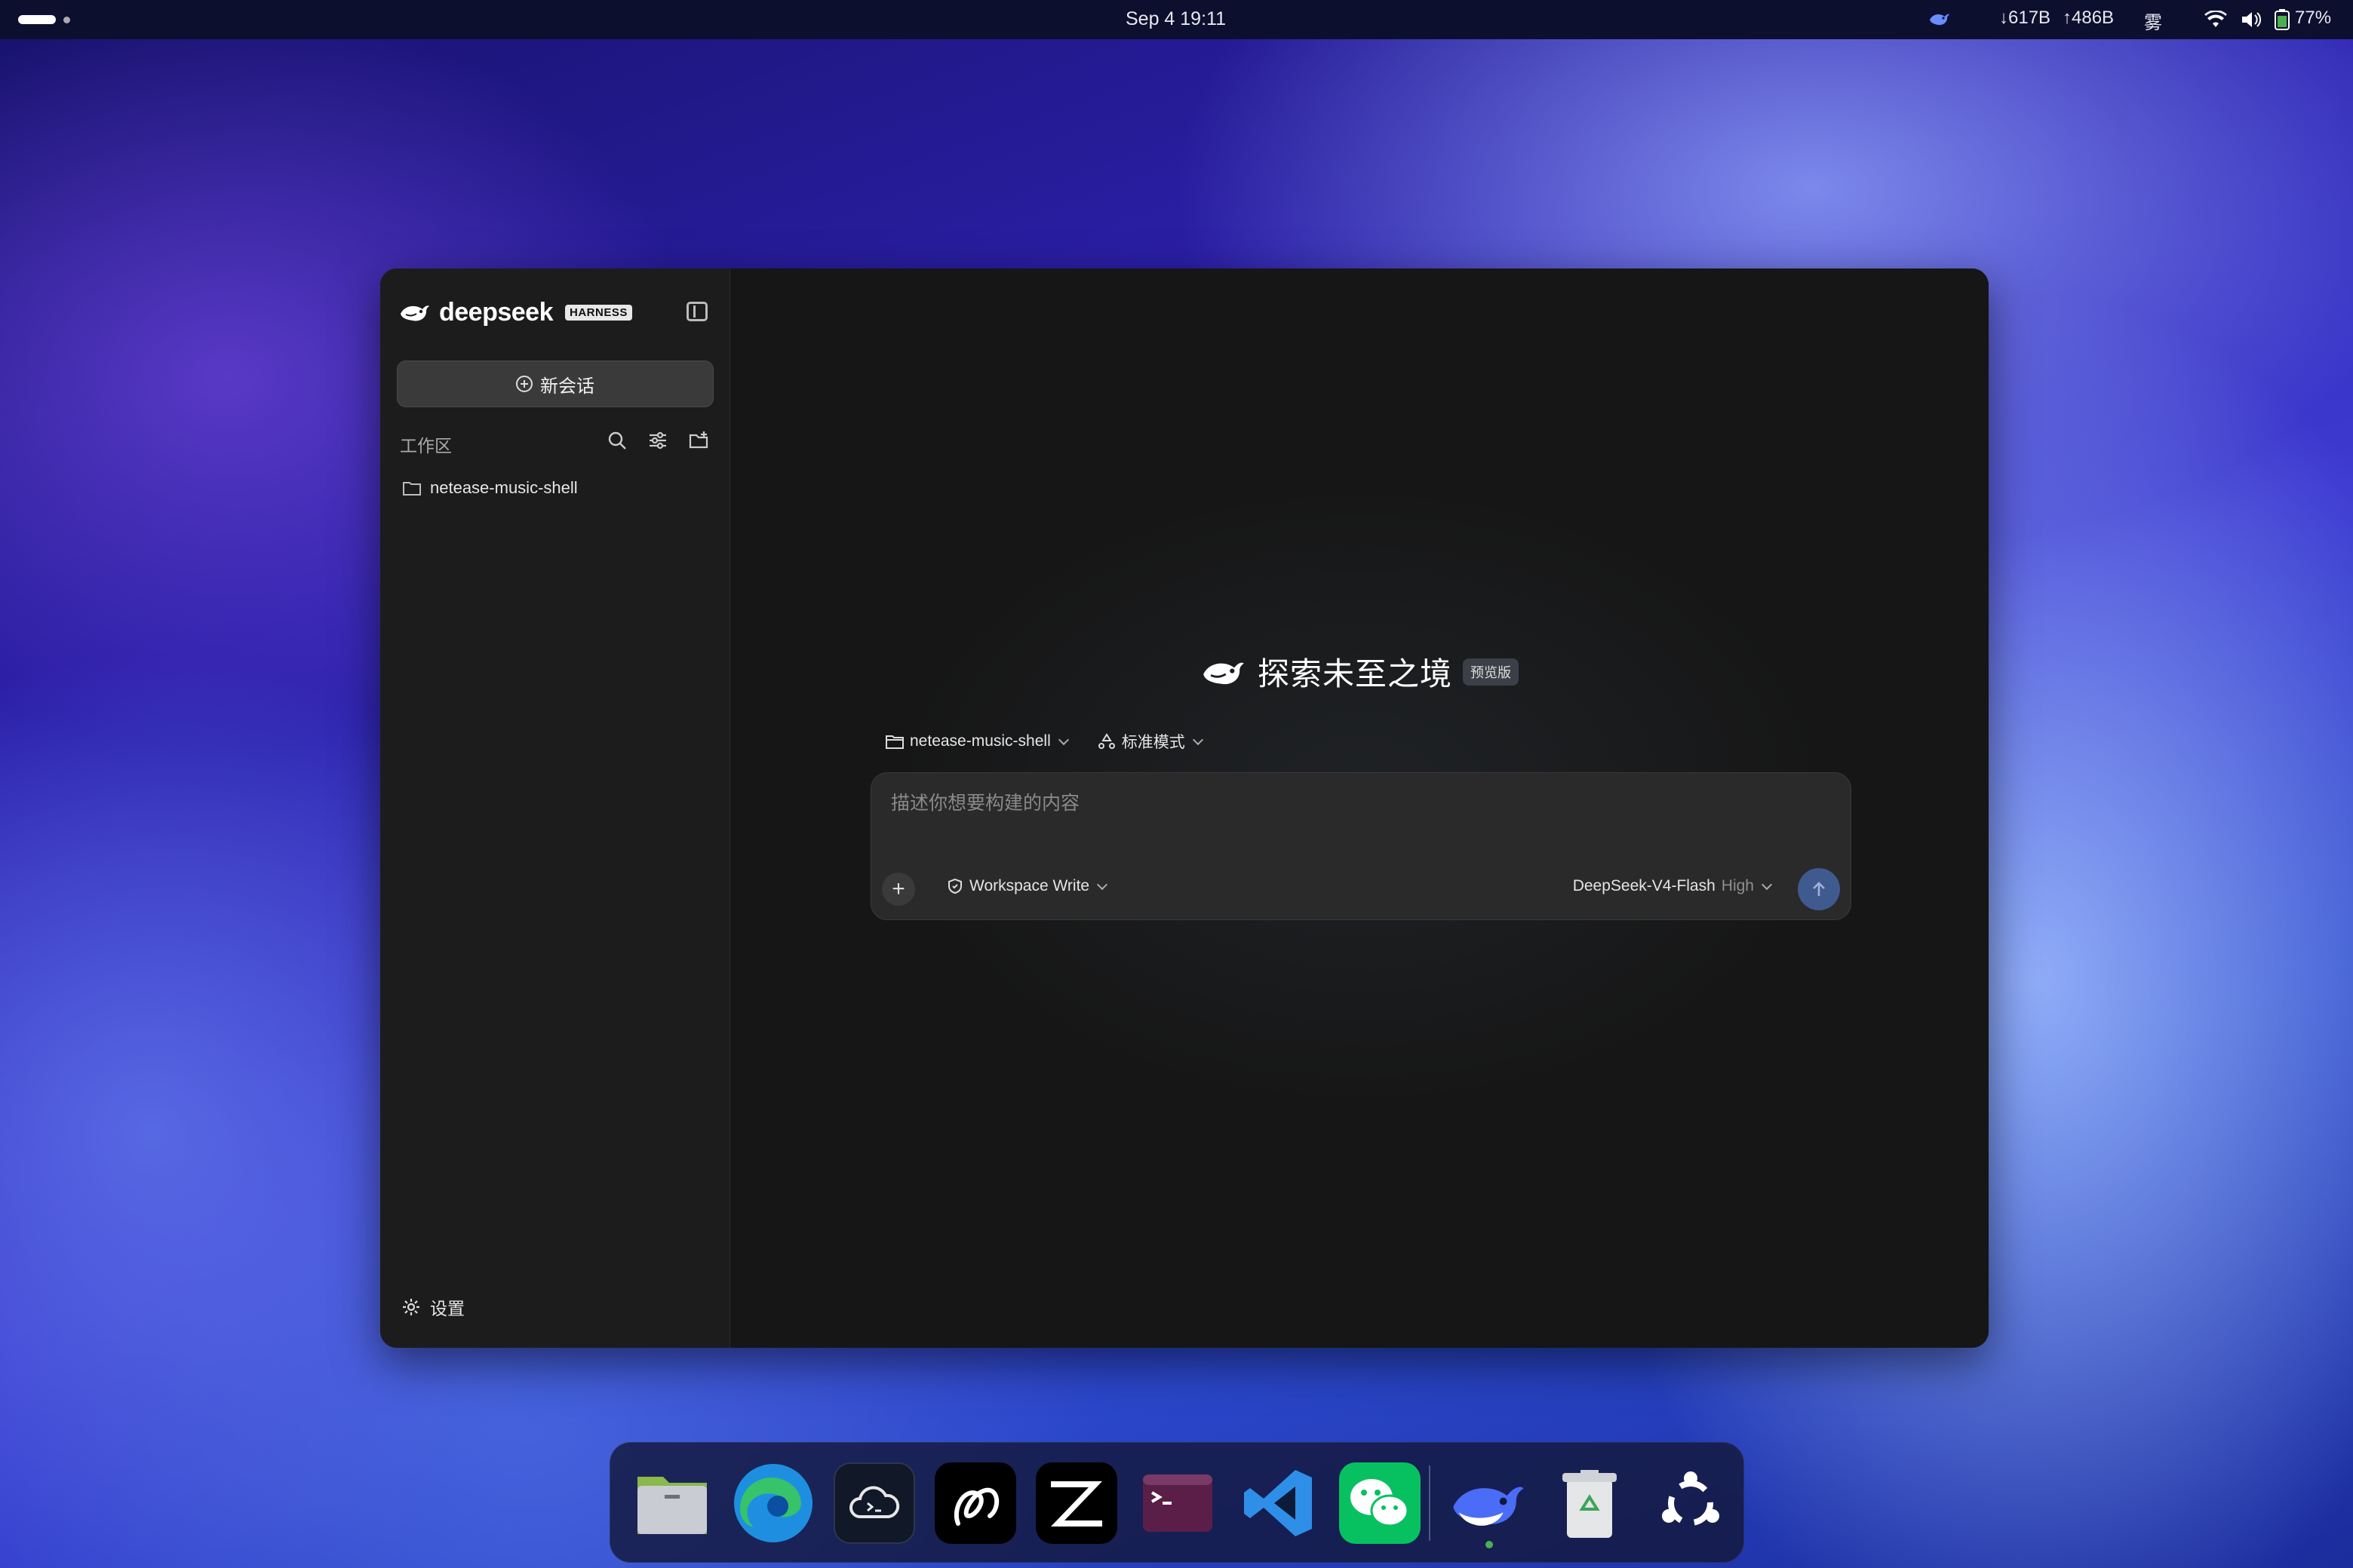 The image size is (2353, 1568). I want to click on dock, so click(1177, 1502).